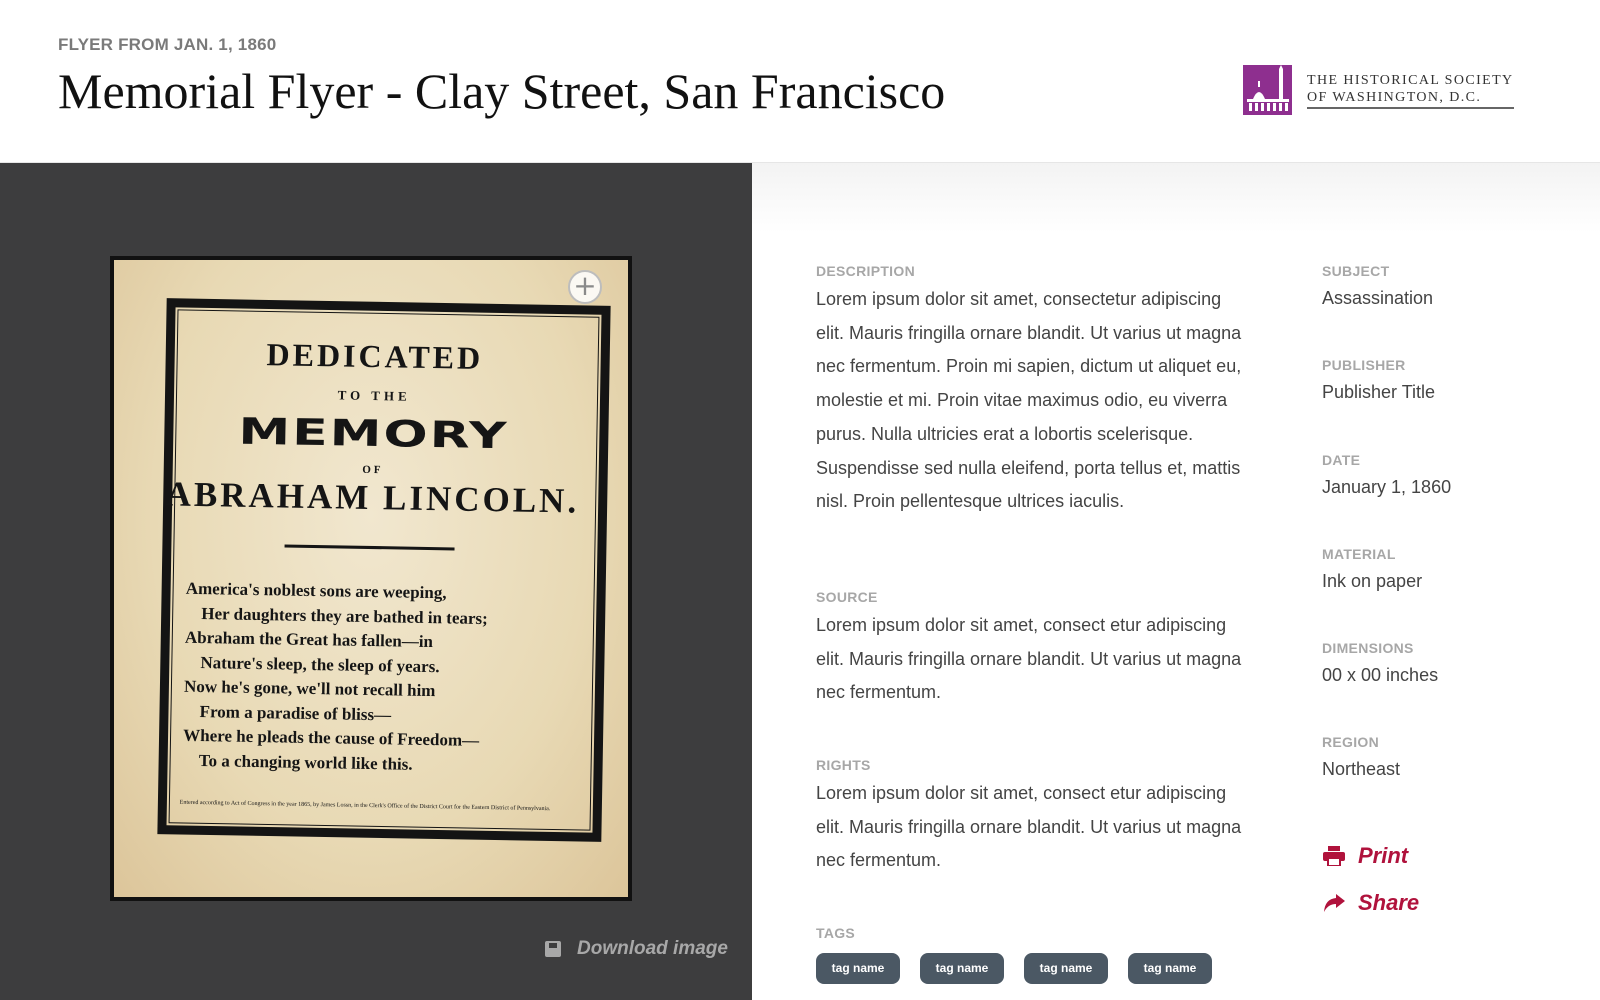  What do you see at coordinates (1387, 486) in the screenshot?
I see `date-value: January 1, 1860` at bounding box center [1387, 486].